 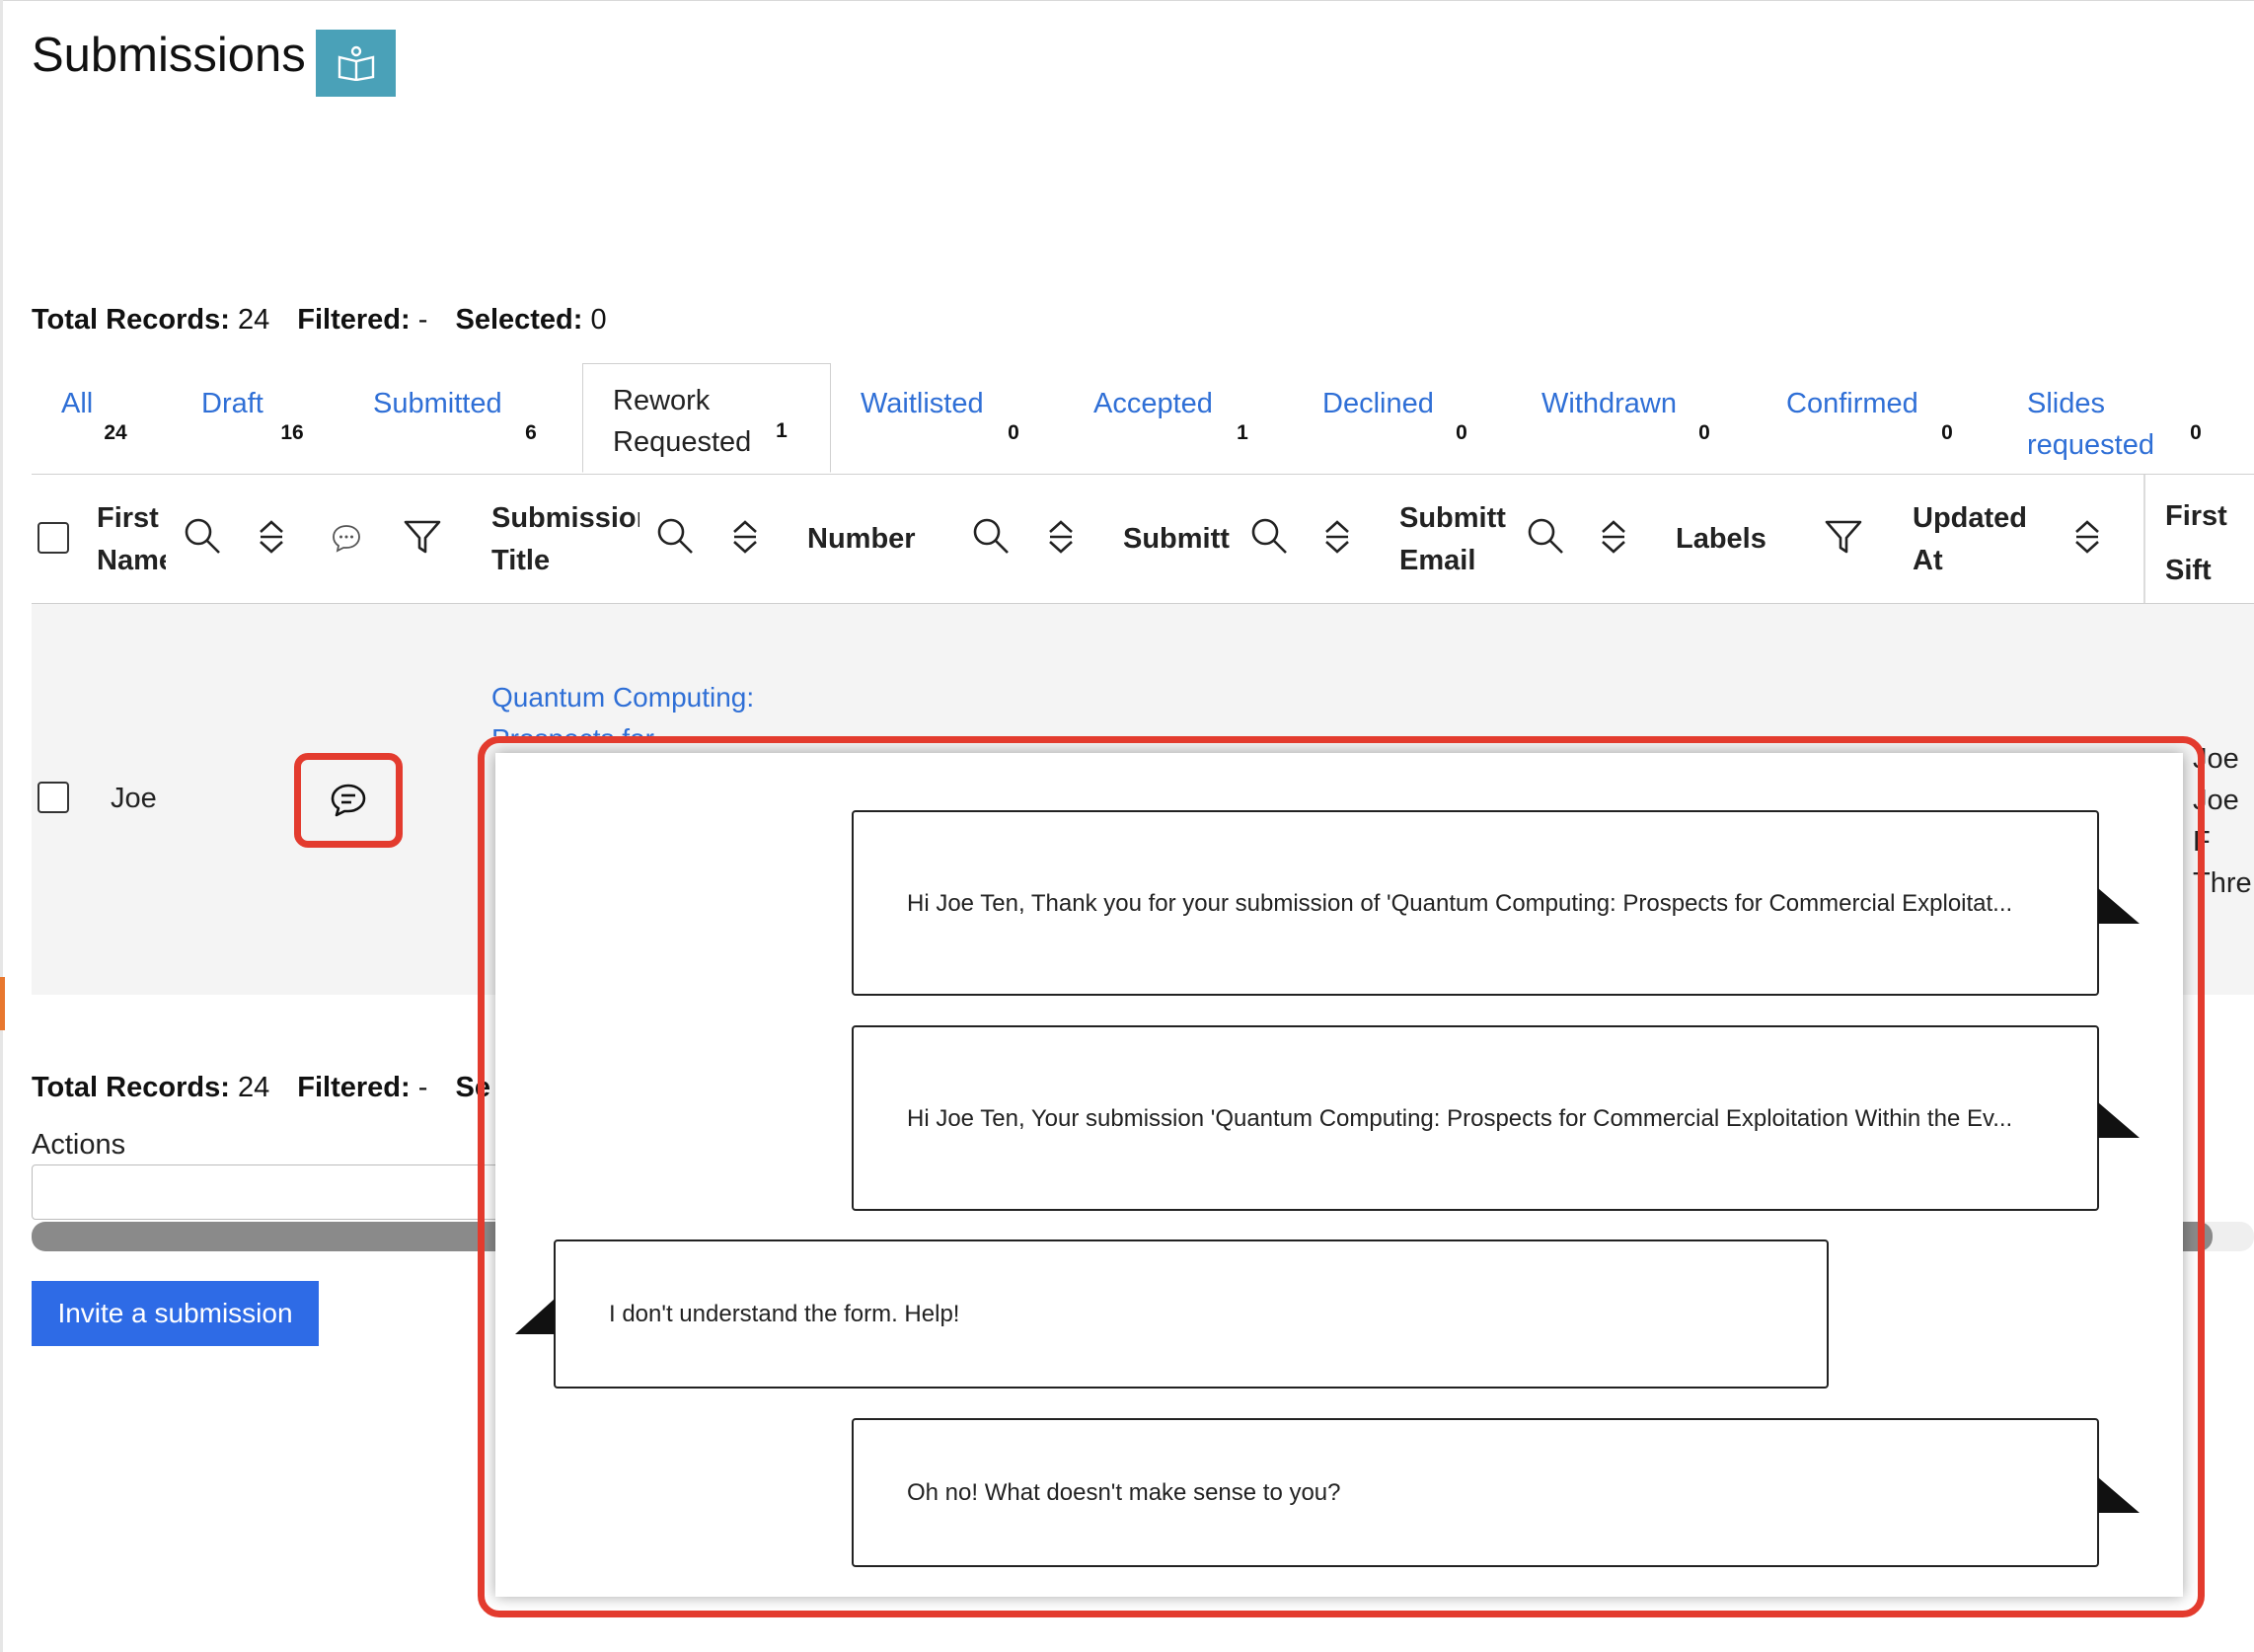 What do you see at coordinates (1124, 1492) in the screenshot?
I see `message-text: Oh no! What doesn't make sense to you?` at bounding box center [1124, 1492].